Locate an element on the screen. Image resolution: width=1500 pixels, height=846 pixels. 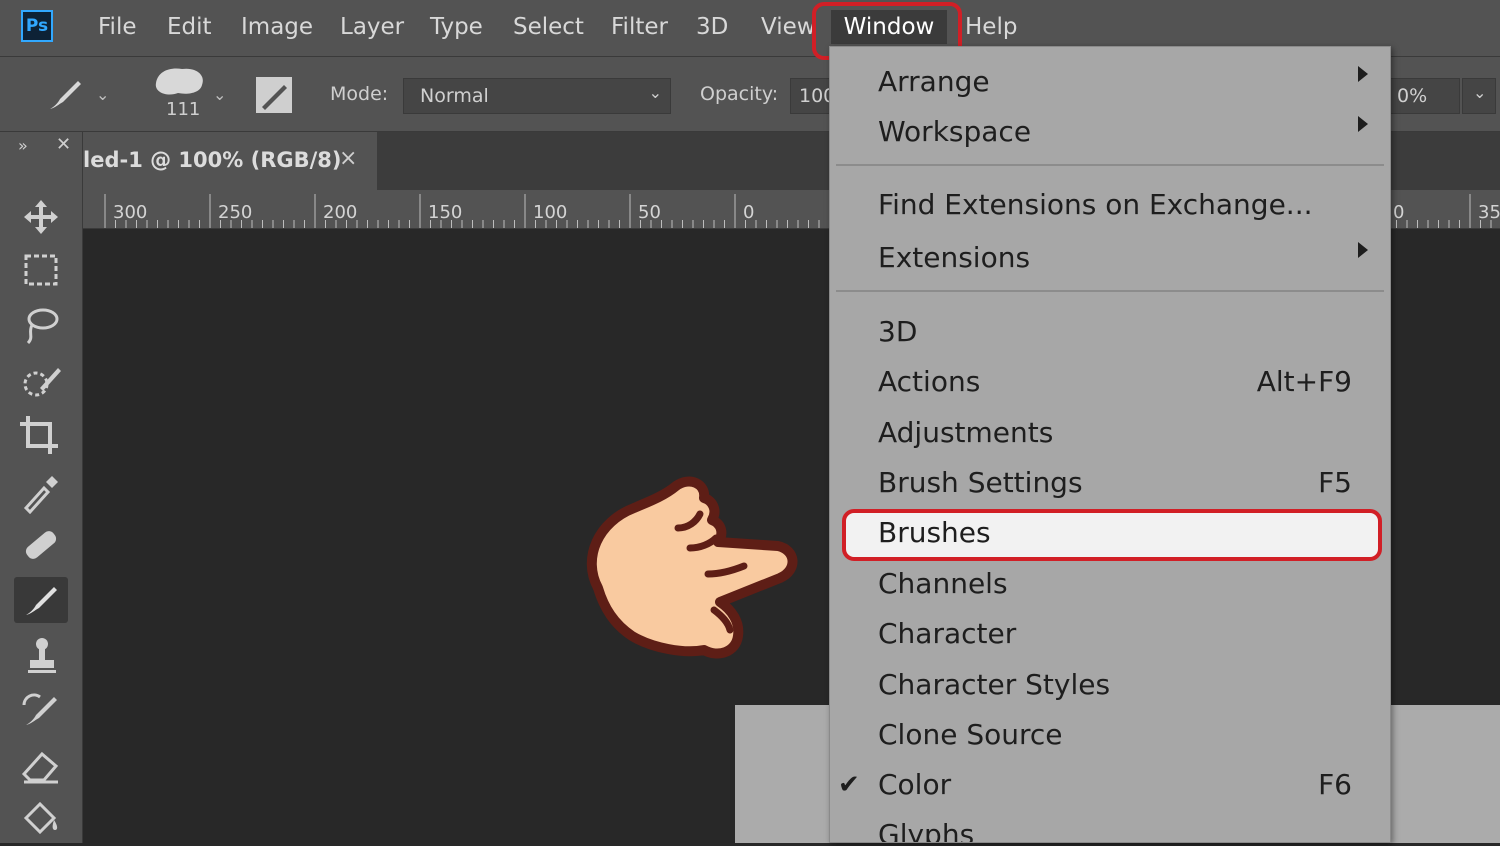
marquee-icon is located at coordinates (41, 270).